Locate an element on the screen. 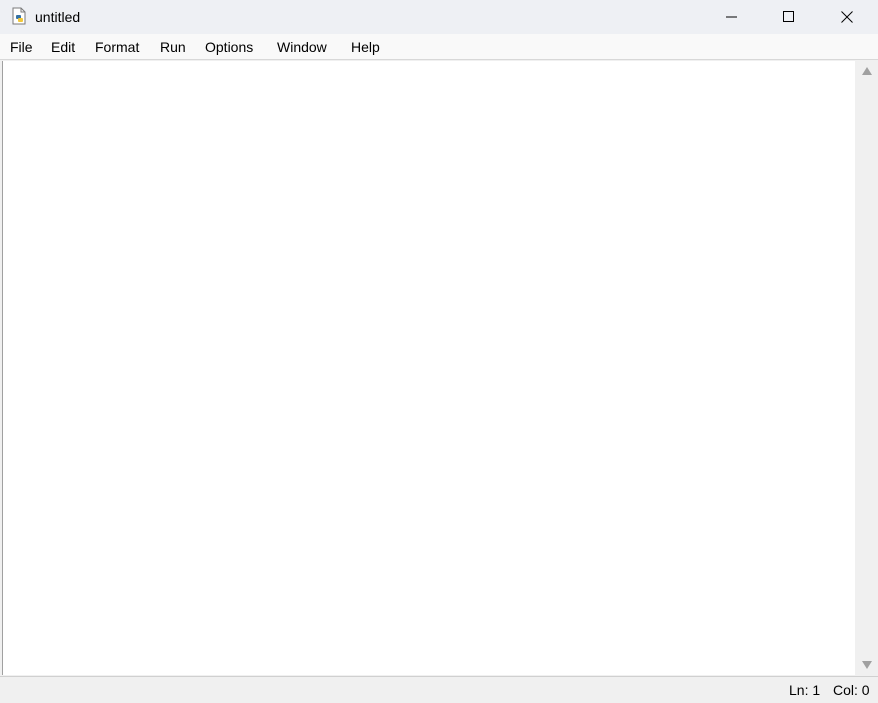  title-bar: untitled is located at coordinates (439, 17).